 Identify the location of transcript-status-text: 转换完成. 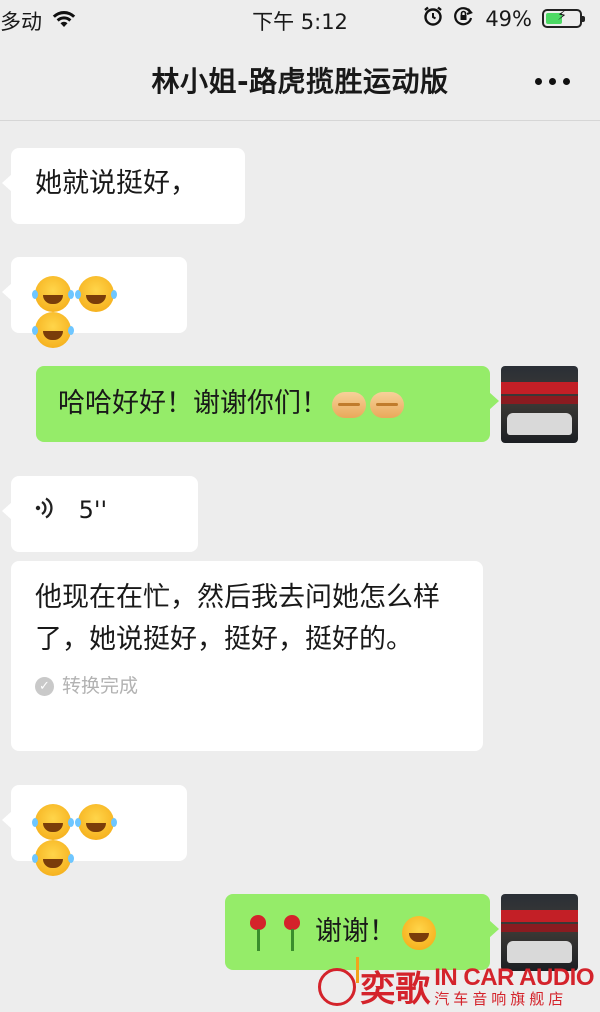
(100, 686).